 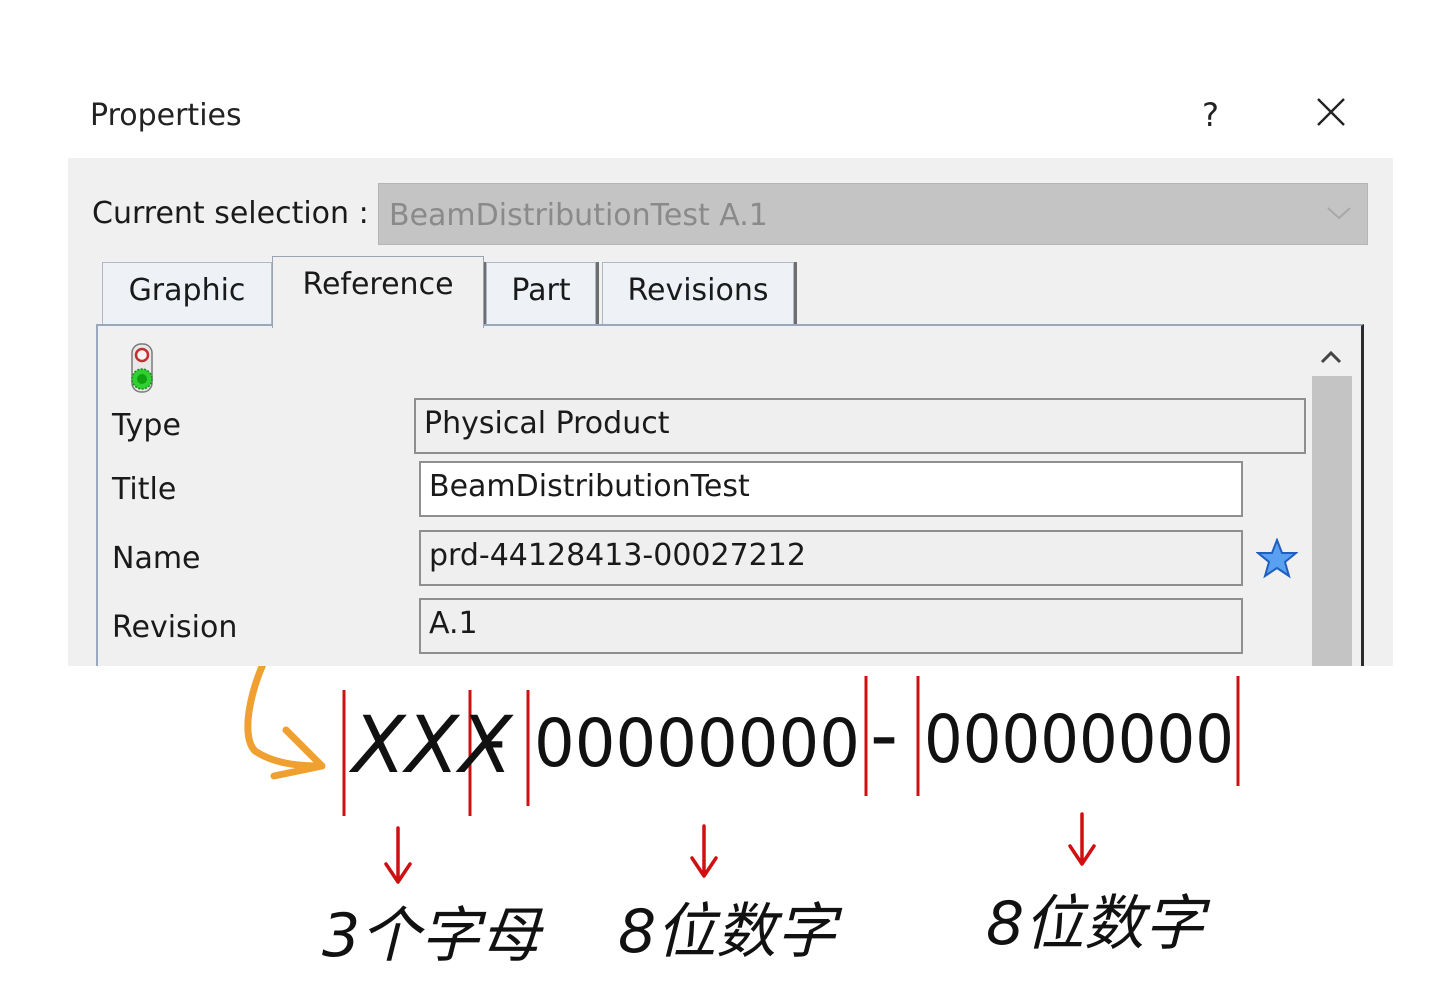 I want to click on title-label: Title, so click(x=144, y=489).